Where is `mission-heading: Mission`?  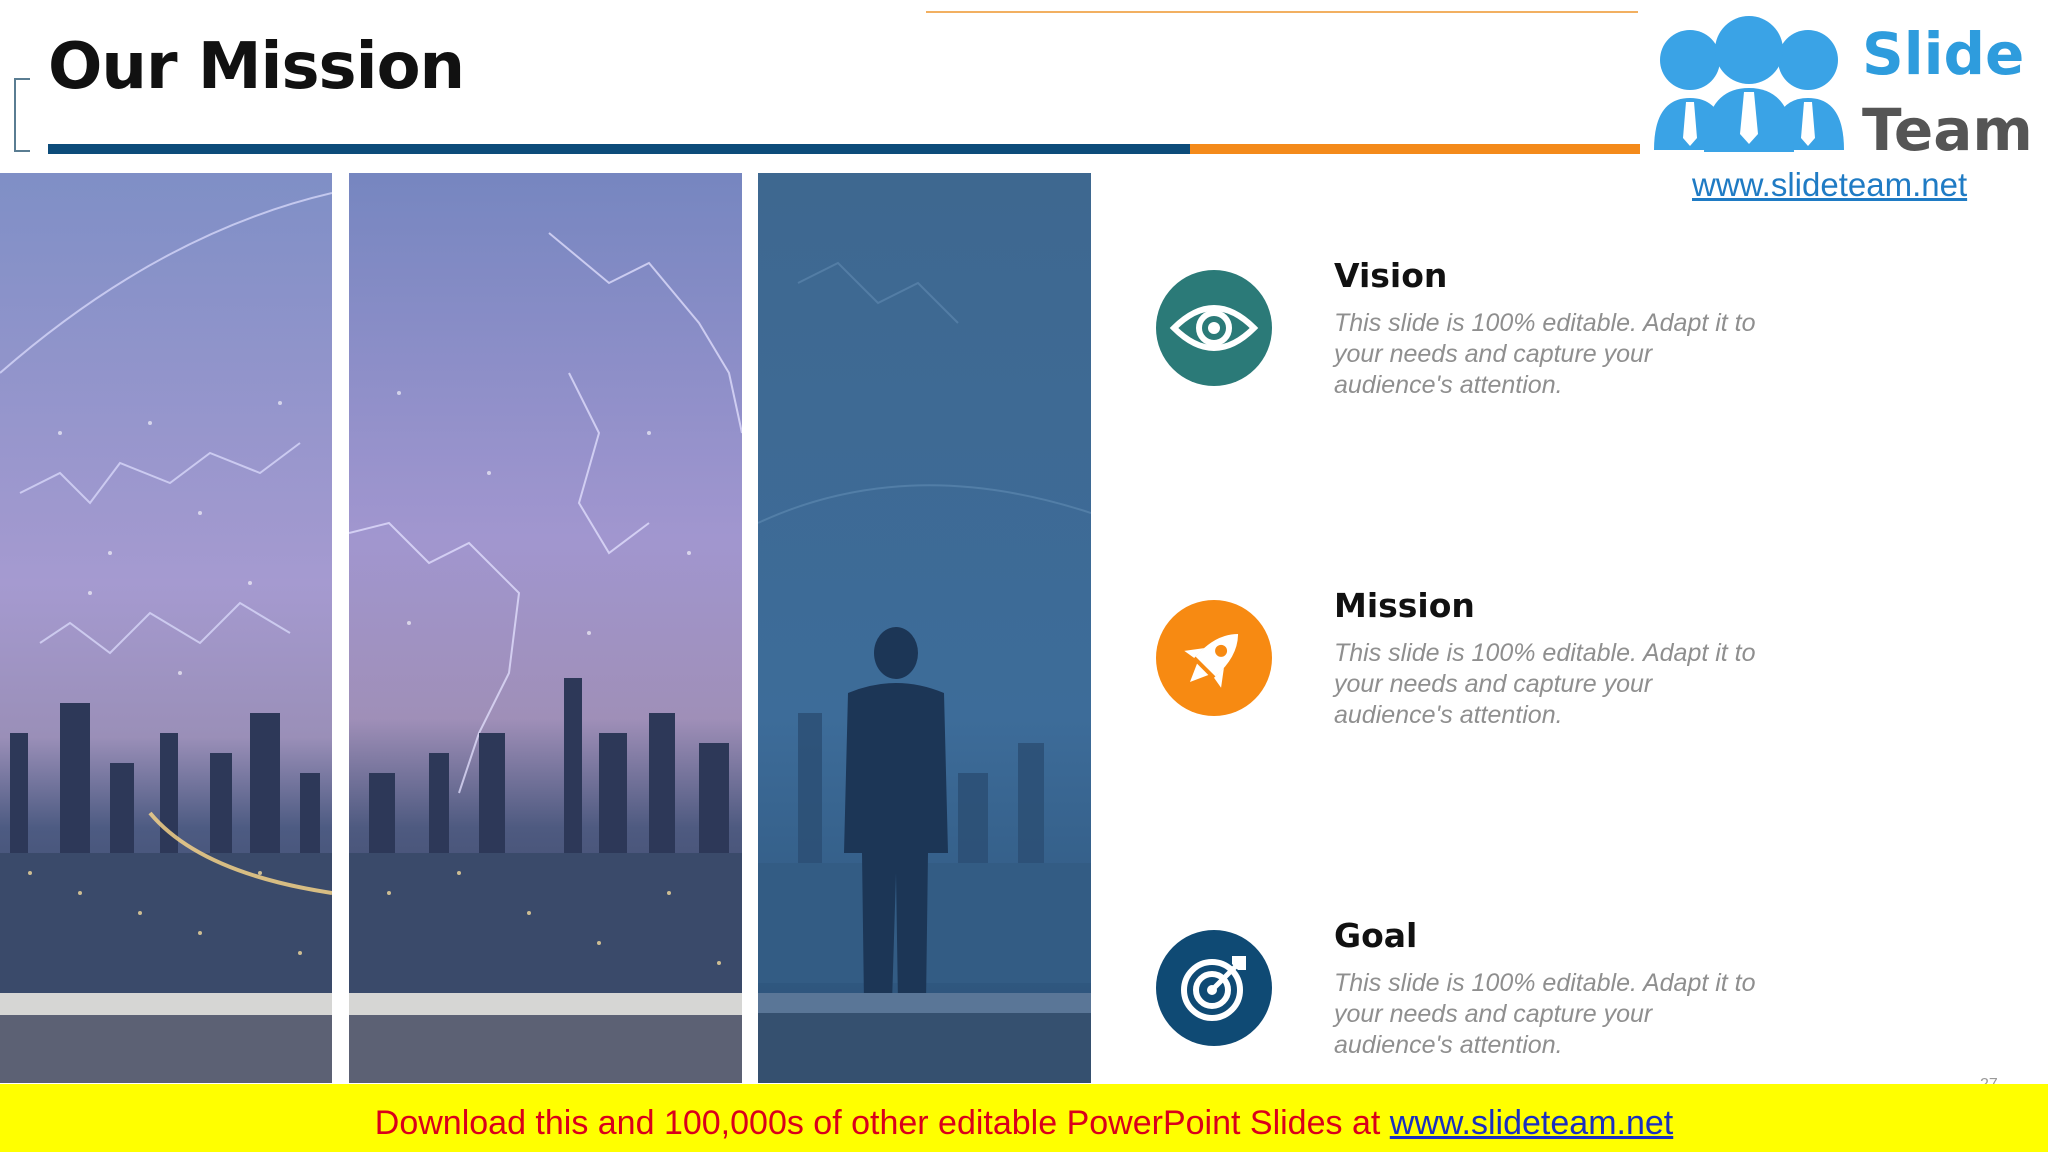
mission-heading: Mission is located at coordinates (1404, 605).